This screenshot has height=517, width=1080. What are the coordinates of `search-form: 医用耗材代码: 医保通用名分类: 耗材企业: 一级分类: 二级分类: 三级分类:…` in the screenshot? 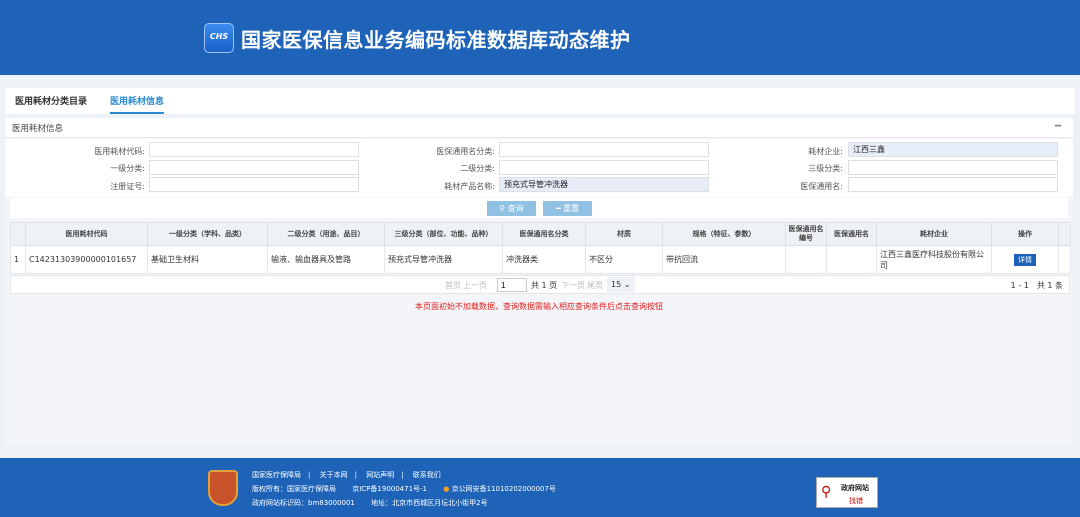 It's located at (539, 168).